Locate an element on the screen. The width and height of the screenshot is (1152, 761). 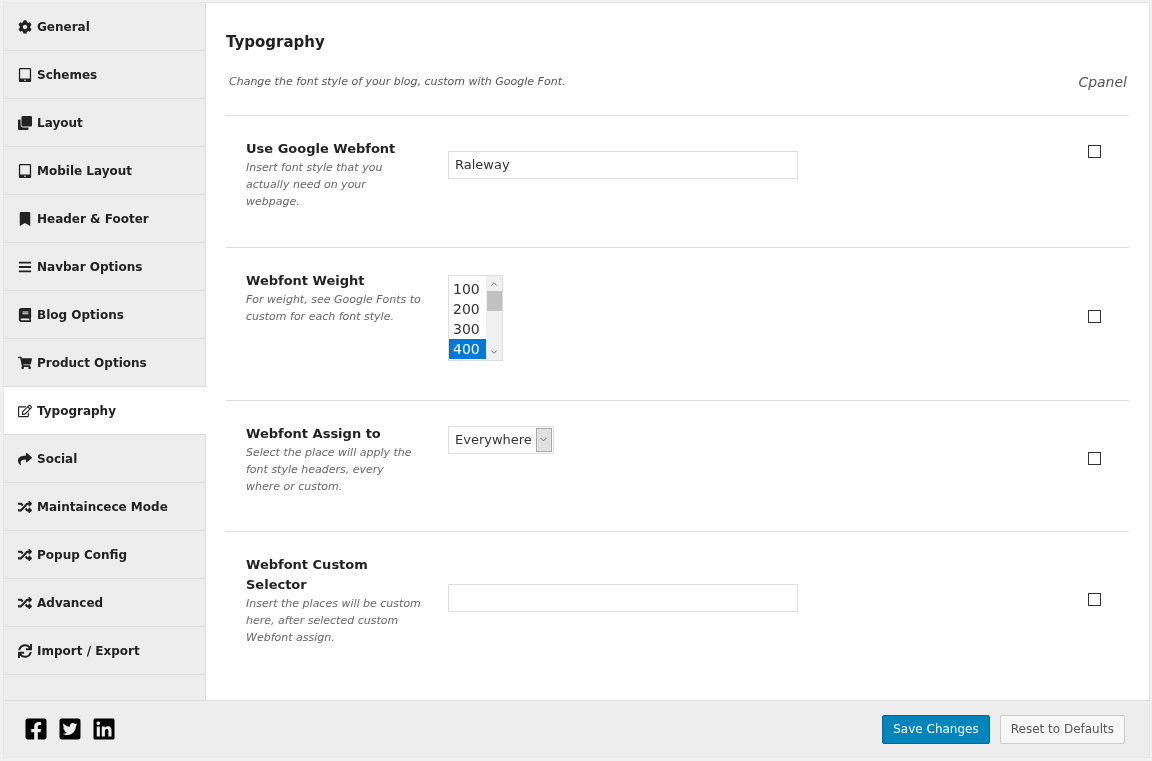
linkedin-icon is located at coordinates (104, 729).